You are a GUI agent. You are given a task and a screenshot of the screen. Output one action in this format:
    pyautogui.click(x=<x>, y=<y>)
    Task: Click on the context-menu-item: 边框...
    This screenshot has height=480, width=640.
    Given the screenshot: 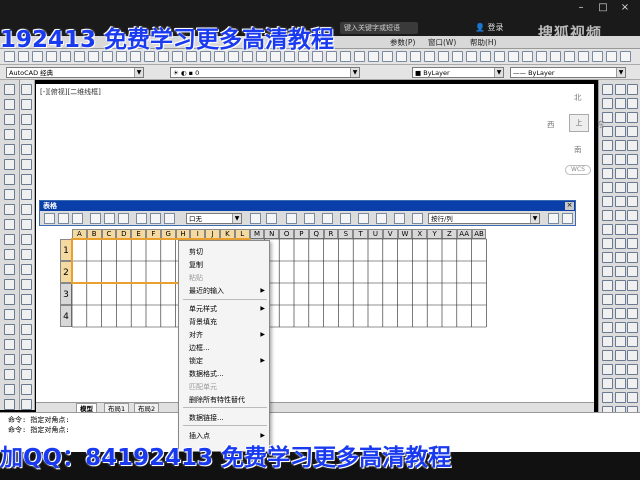 What is the action you would take?
    pyautogui.click(x=199, y=348)
    